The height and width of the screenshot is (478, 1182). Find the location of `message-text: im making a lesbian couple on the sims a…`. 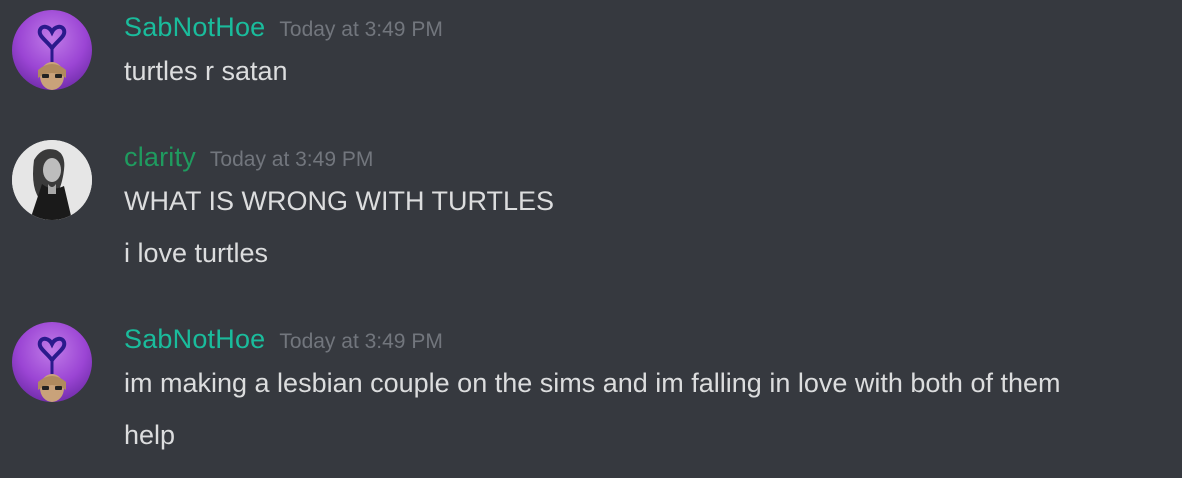

message-text: im making a lesbian couple on the sims a… is located at coordinates (592, 383).